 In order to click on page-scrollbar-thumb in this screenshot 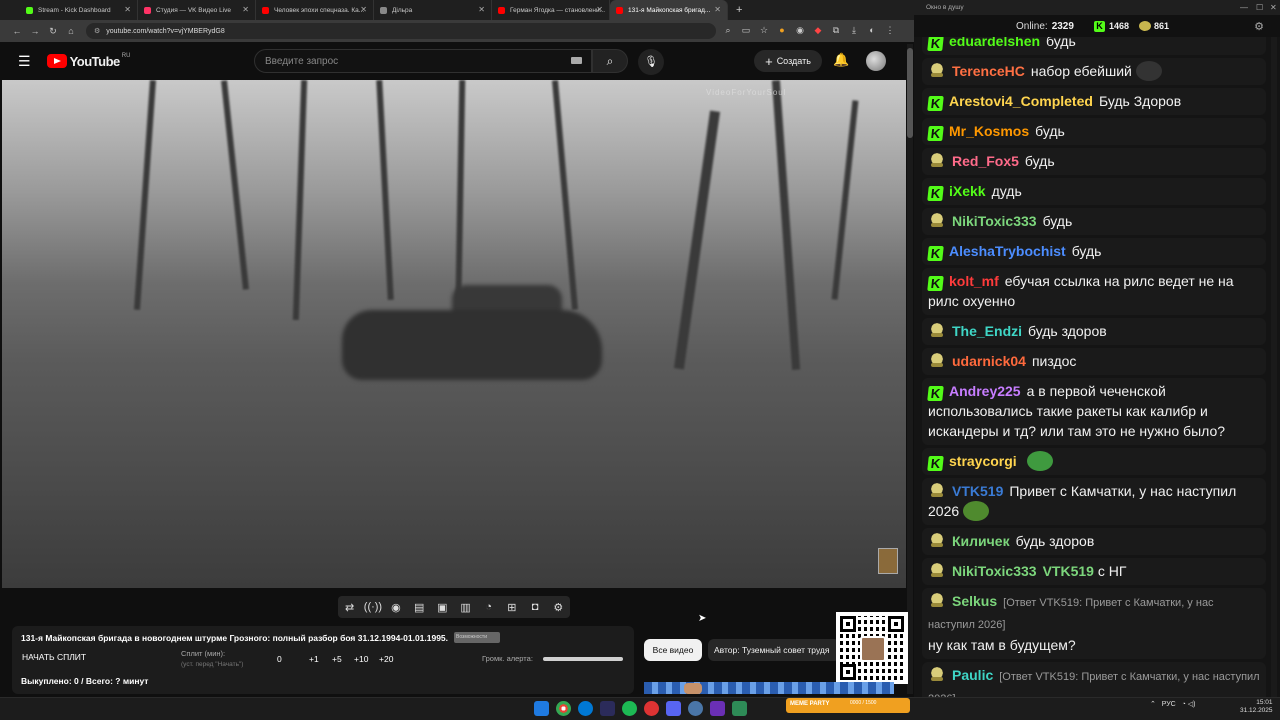, I will do `click(910, 93)`.